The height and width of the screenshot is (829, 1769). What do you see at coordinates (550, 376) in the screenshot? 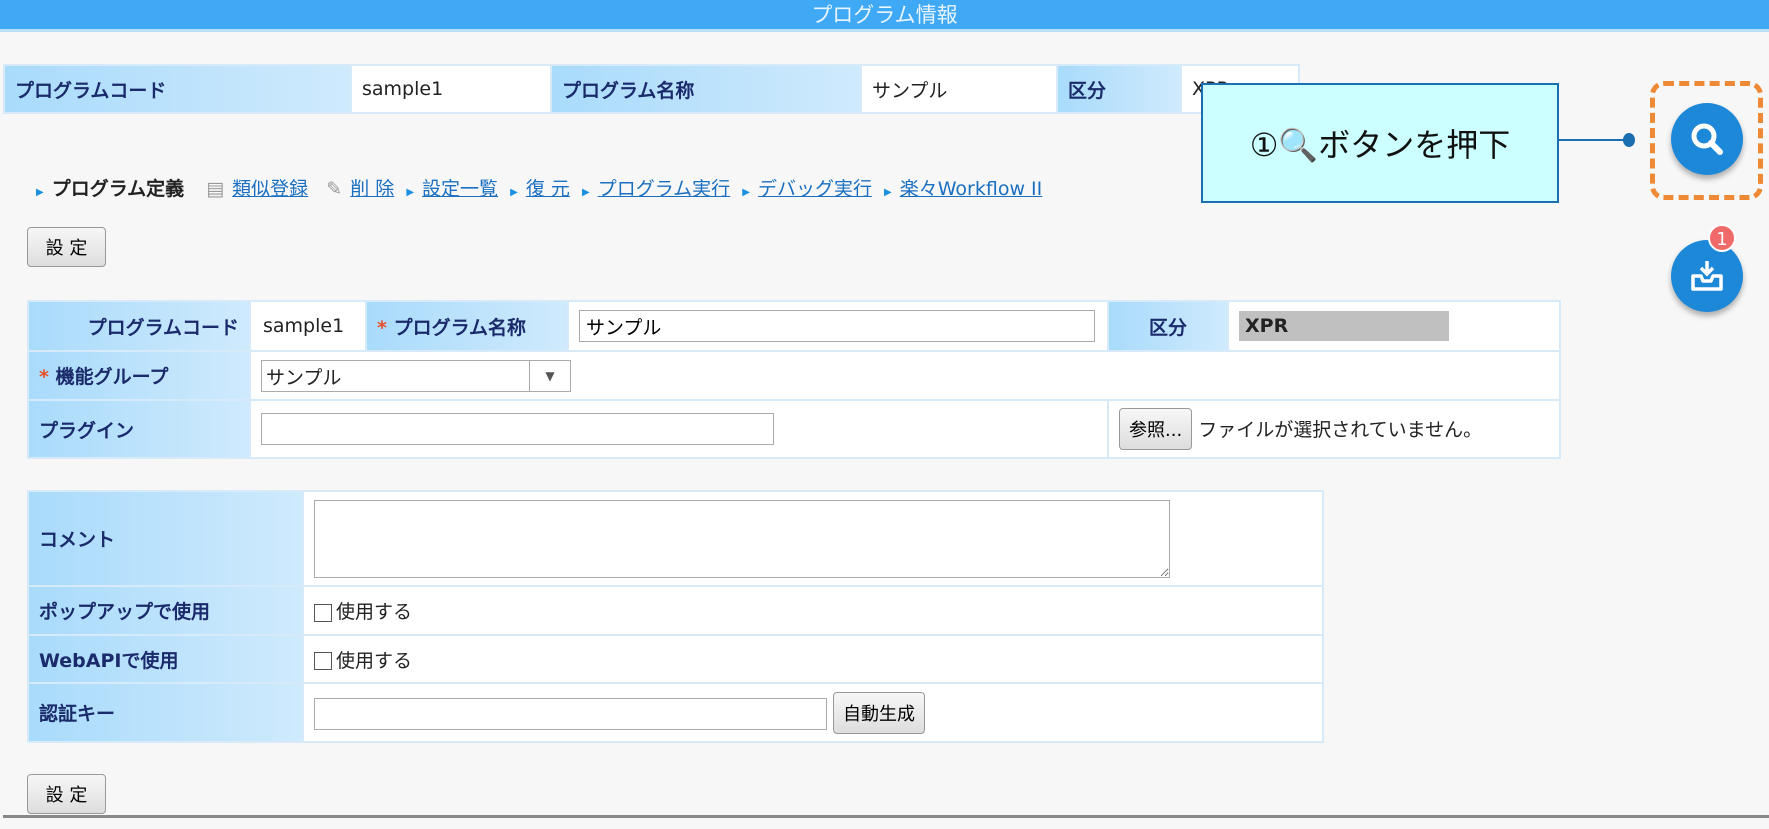
I see `chevron-down-icon: ▼` at bounding box center [550, 376].